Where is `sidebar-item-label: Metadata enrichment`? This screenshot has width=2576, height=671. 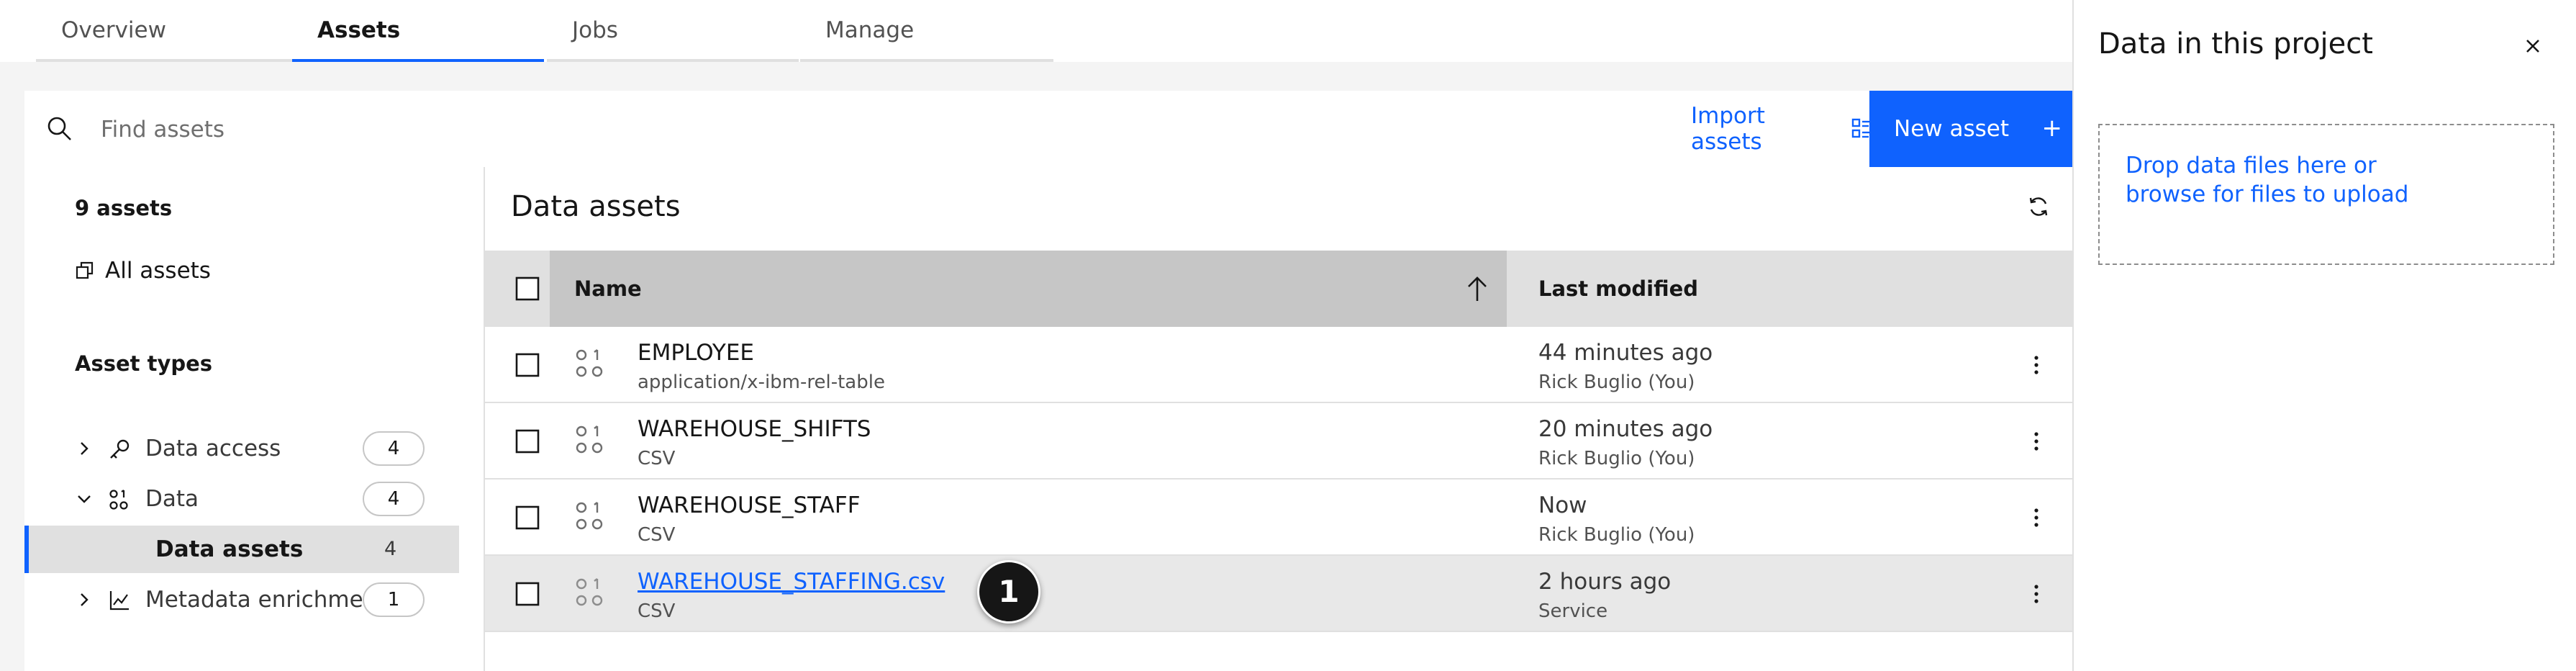 sidebar-item-label: Metadata enrichment is located at coordinates (265, 600).